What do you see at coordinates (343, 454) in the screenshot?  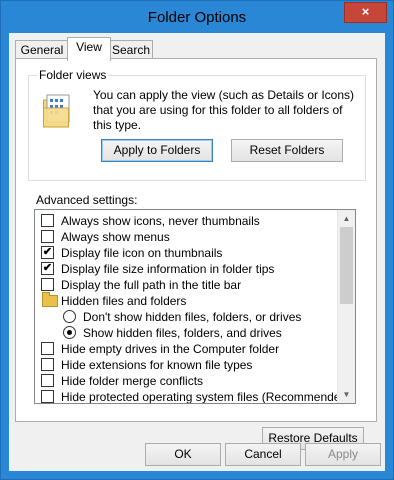 I see `apply-button: Apply` at bounding box center [343, 454].